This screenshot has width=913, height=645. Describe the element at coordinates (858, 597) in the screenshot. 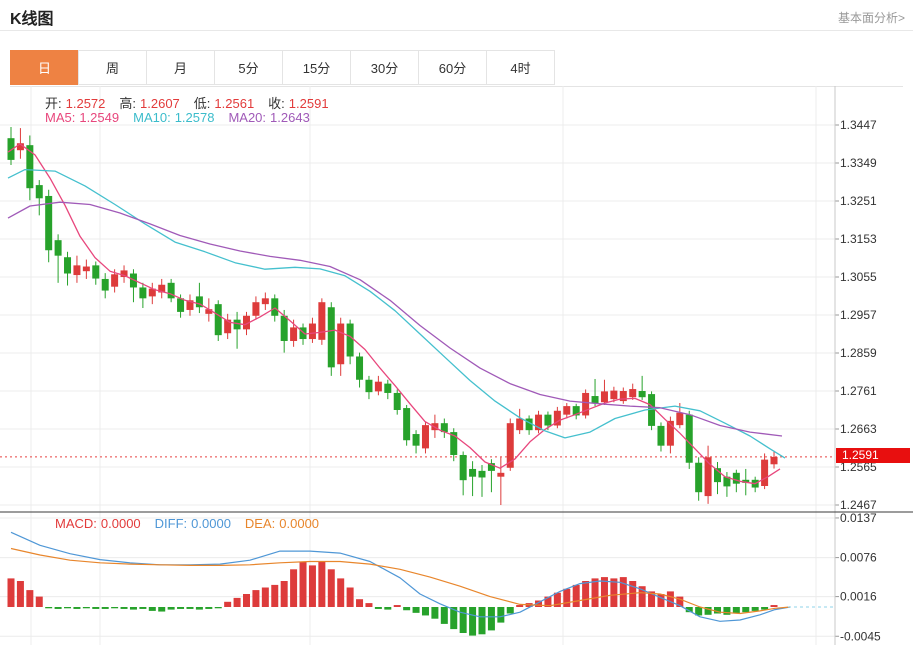

I see `macd-axis-label: 0.0016` at that location.